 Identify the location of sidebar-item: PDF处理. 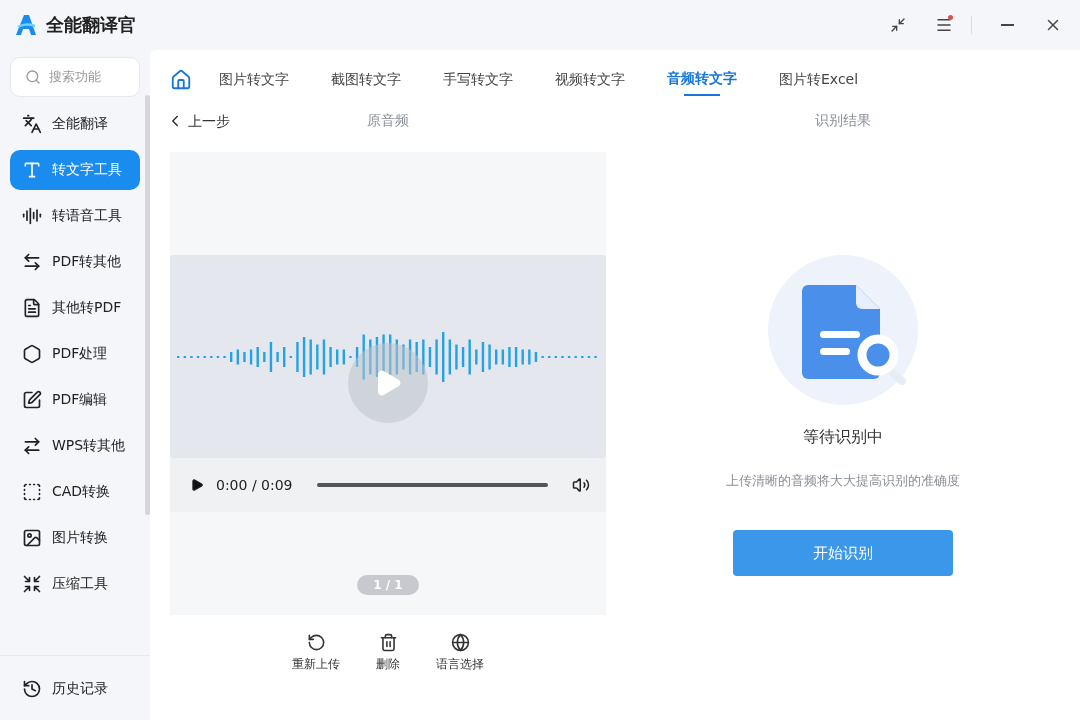
(75, 354).